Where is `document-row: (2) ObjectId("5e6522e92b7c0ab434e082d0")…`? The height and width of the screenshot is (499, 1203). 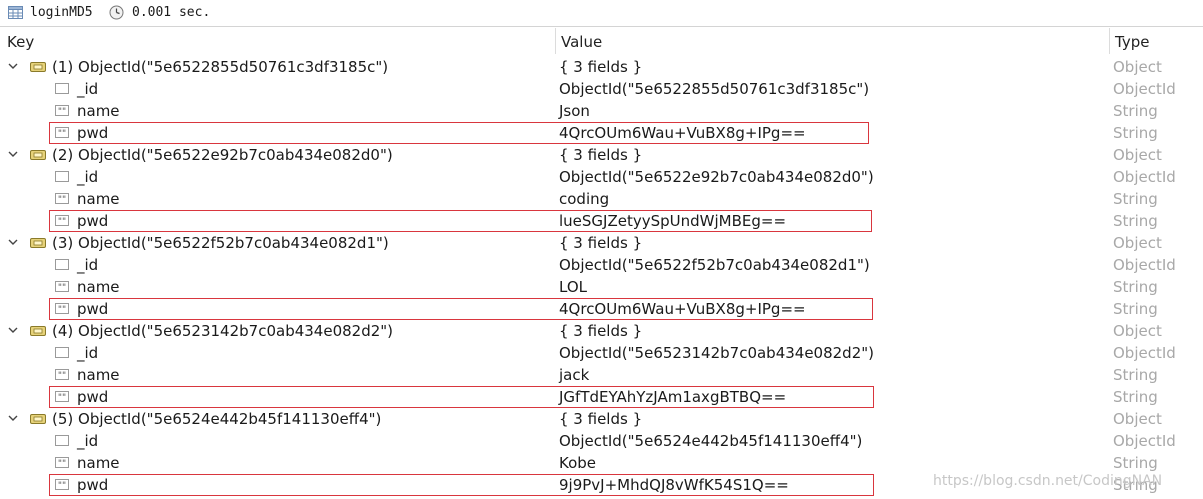 document-row: (2) ObjectId("5e6522e92b7c0ab434e082d0")… is located at coordinates (601, 156).